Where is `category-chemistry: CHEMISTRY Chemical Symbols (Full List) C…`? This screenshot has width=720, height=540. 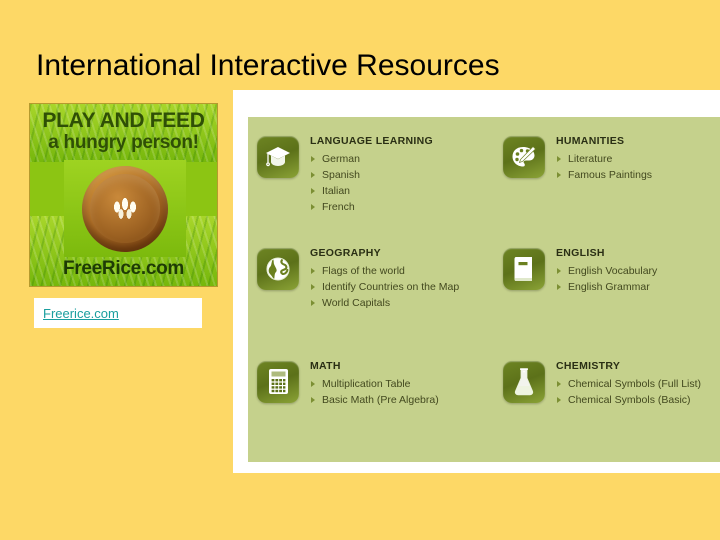
category-chemistry: CHEMISTRY Chemical Symbols (Full List) C… is located at coordinates (611, 406).